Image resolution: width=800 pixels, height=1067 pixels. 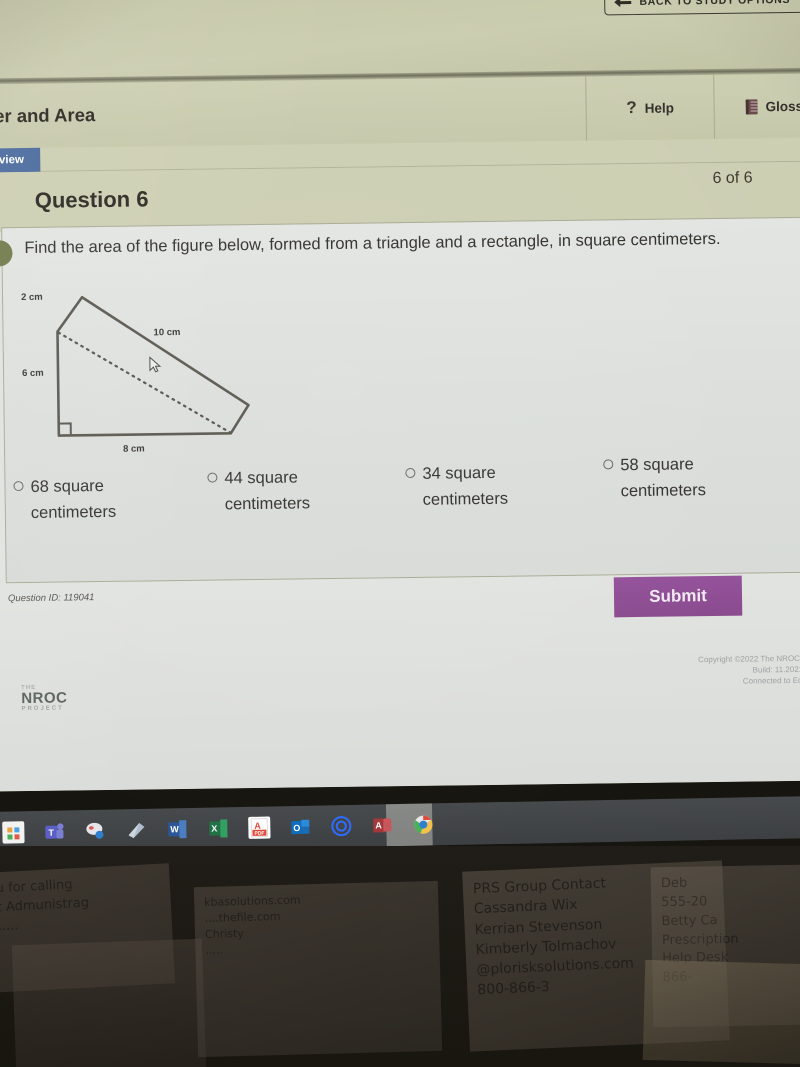 What do you see at coordinates (73, 499) in the screenshot?
I see `option-label: 68 square centimeters` at bounding box center [73, 499].